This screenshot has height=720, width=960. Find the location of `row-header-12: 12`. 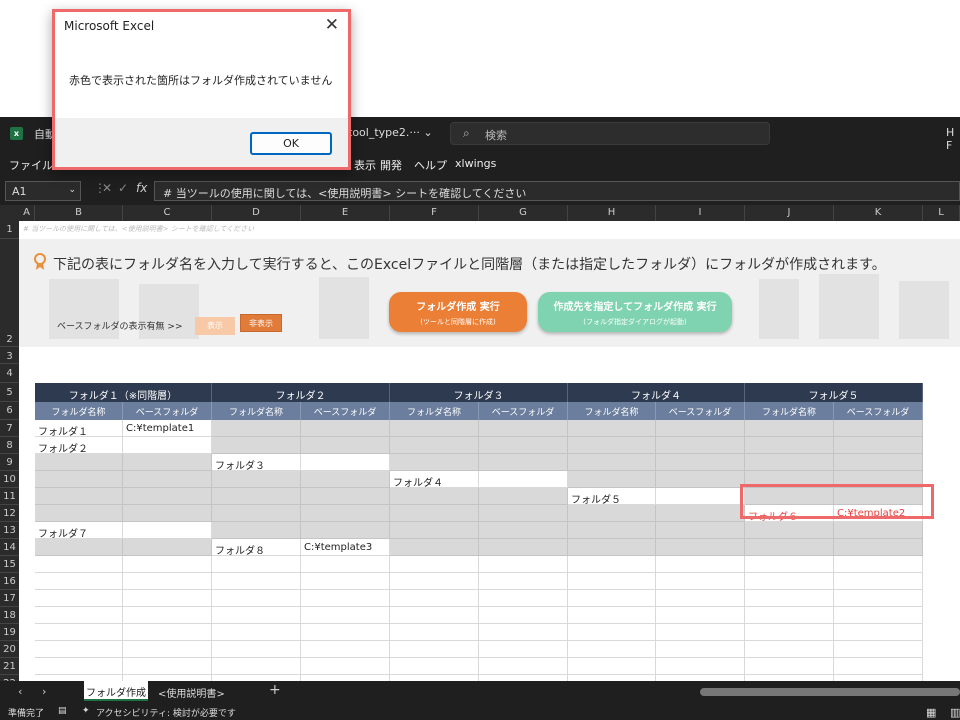

row-header-12: 12 is located at coordinates (9, 513).